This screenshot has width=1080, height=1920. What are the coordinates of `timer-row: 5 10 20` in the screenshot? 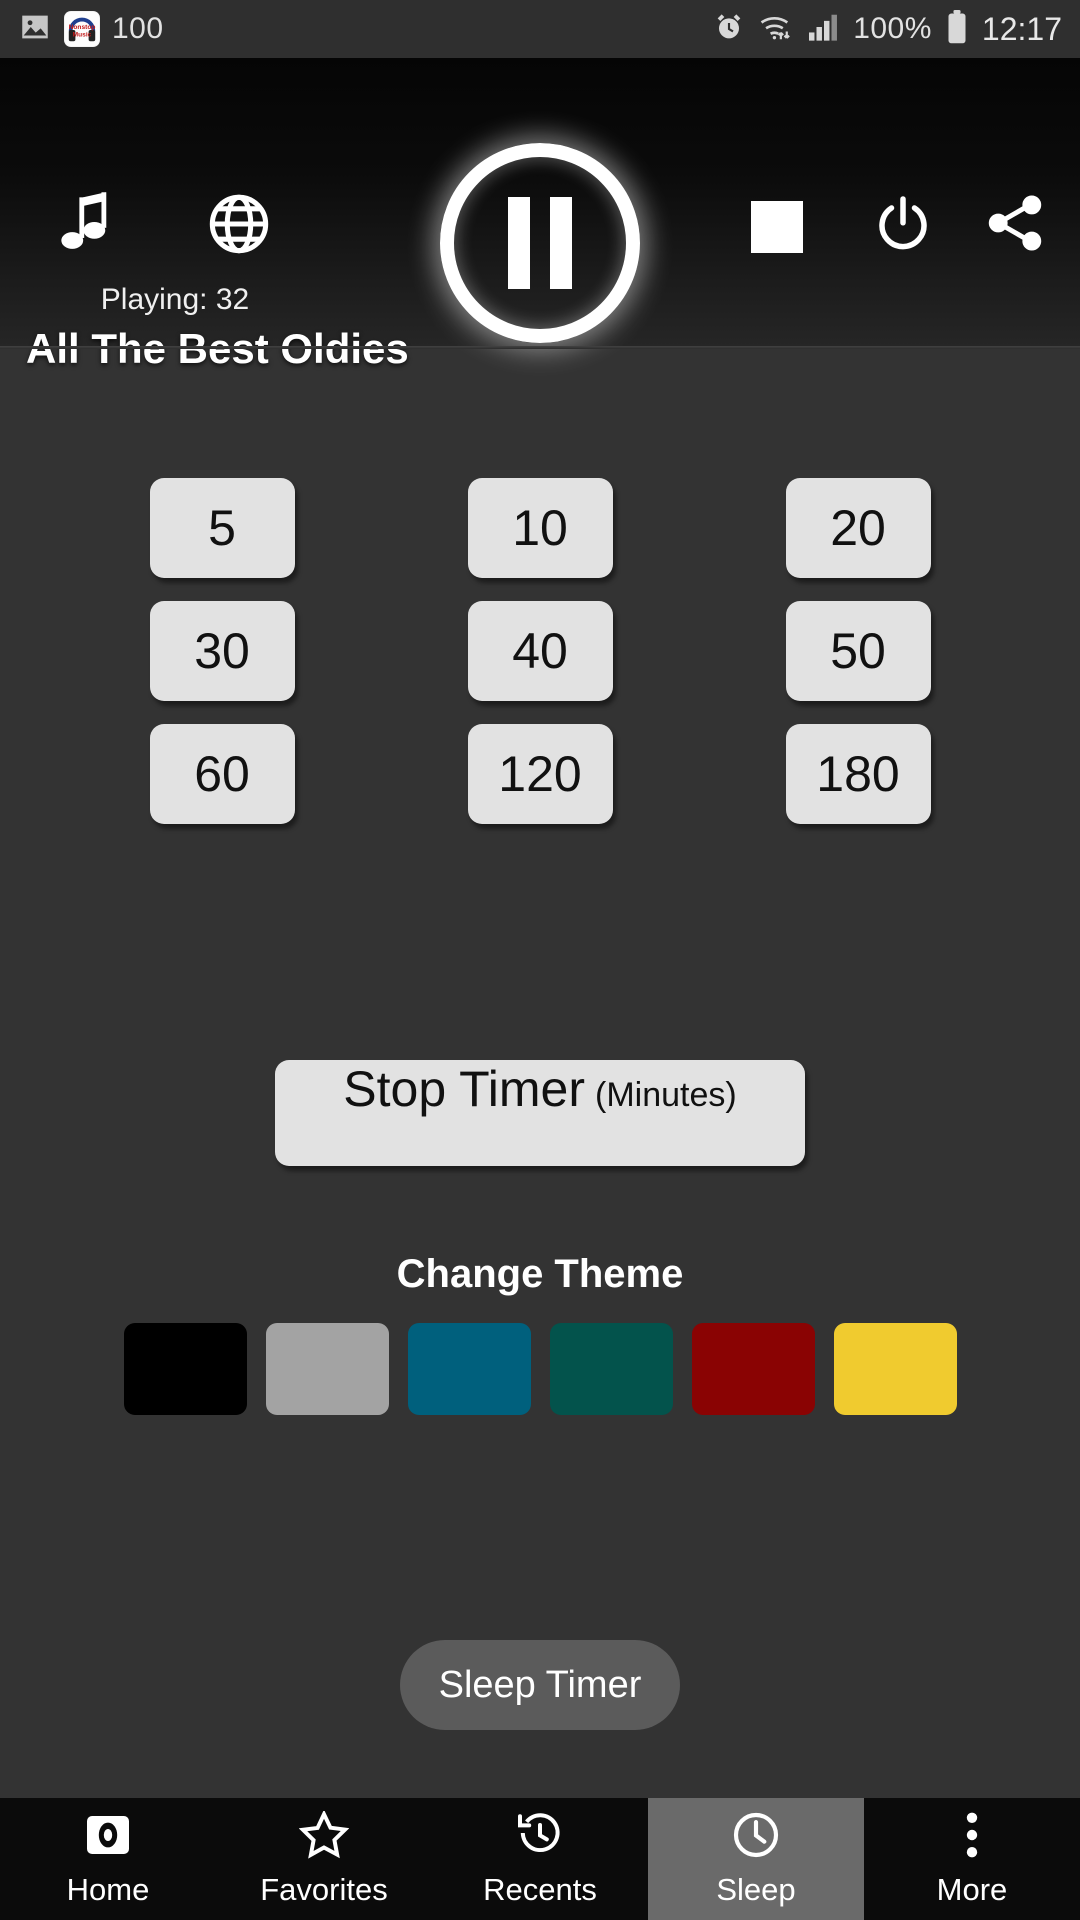 It's located at (540, 528).